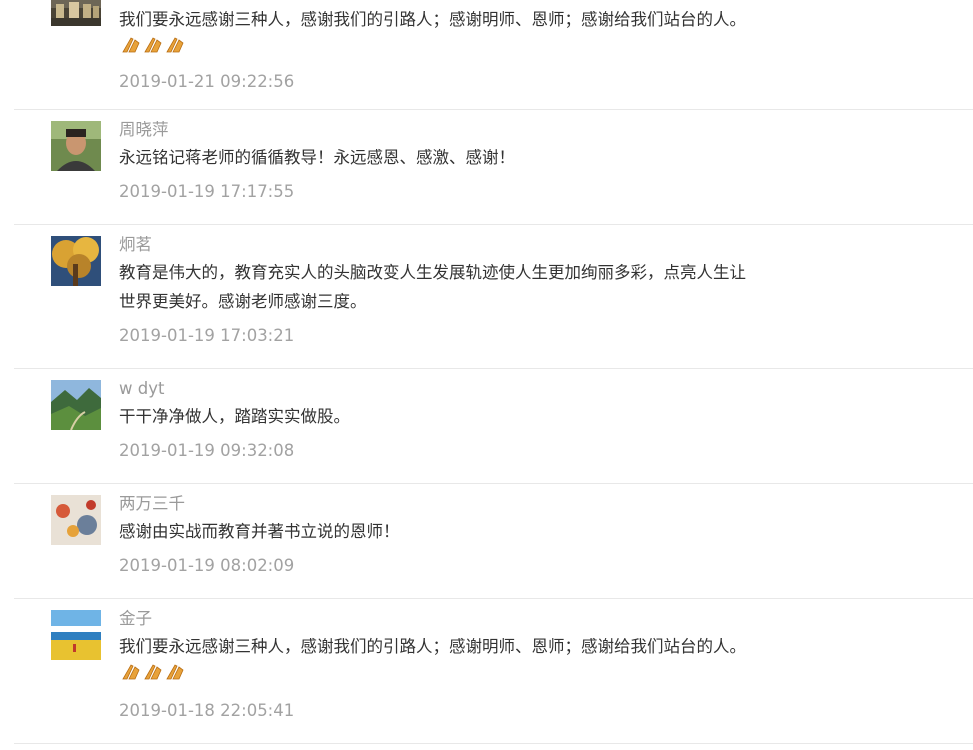 Image resolution: width=973 pixels, height=750 pixels. I want to click on autumn-tree-avatar, so click(76, 261).